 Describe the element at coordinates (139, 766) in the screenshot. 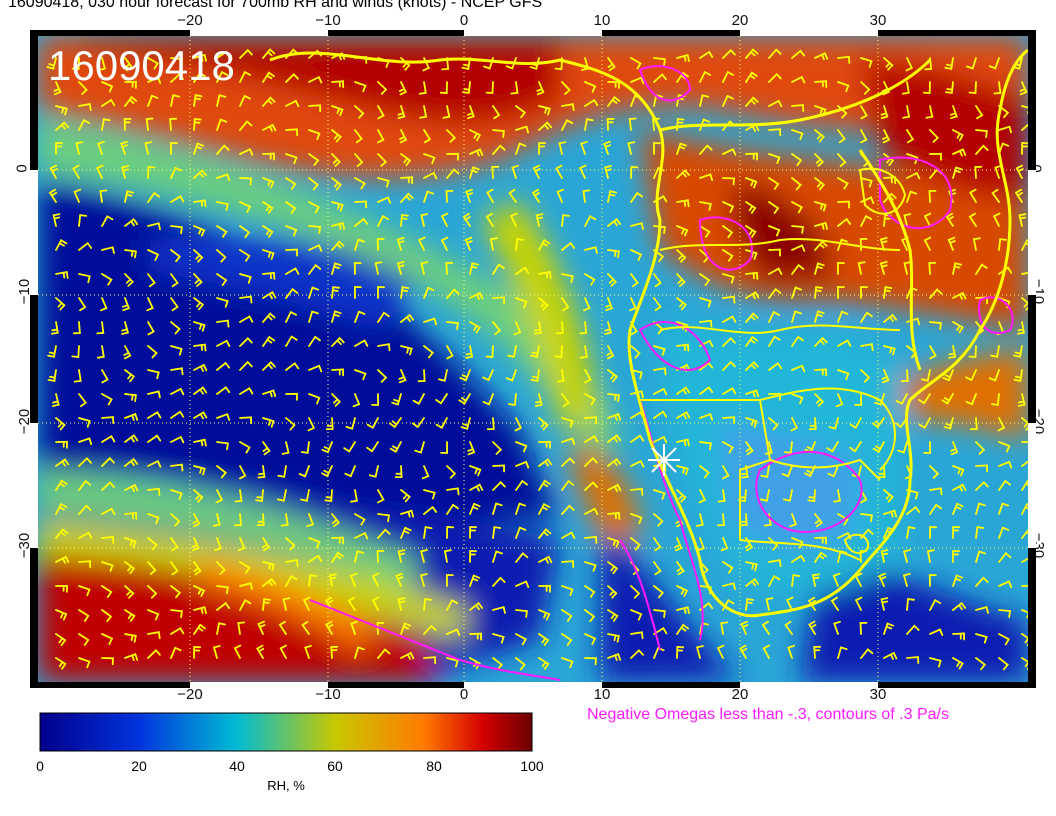

I see `colorbar-tick-20: 20` at that location.